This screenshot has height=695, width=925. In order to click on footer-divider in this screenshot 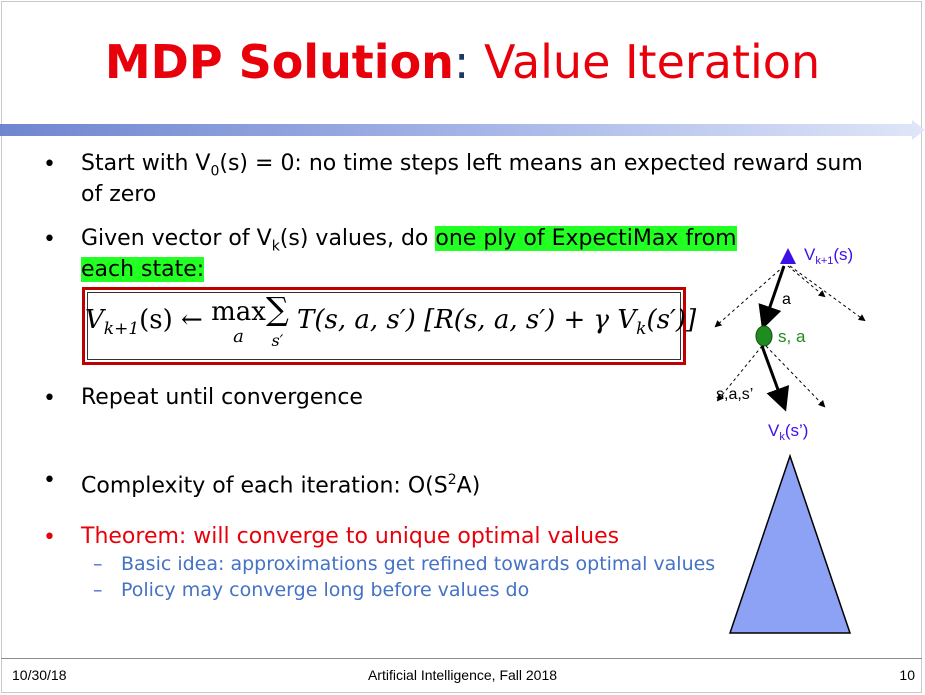, I will do `click(461, 658)`.